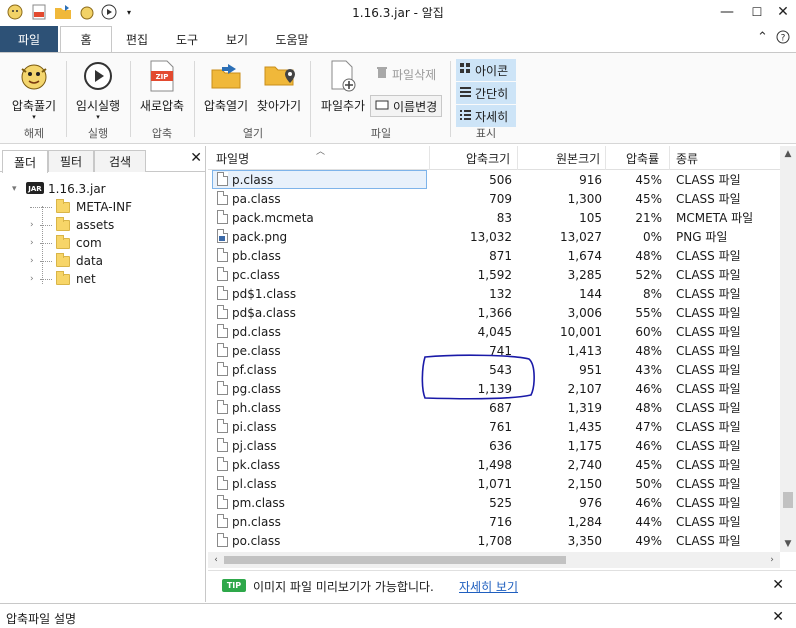  I want to click on view-detail-option: 자세히, so click(486, 116).